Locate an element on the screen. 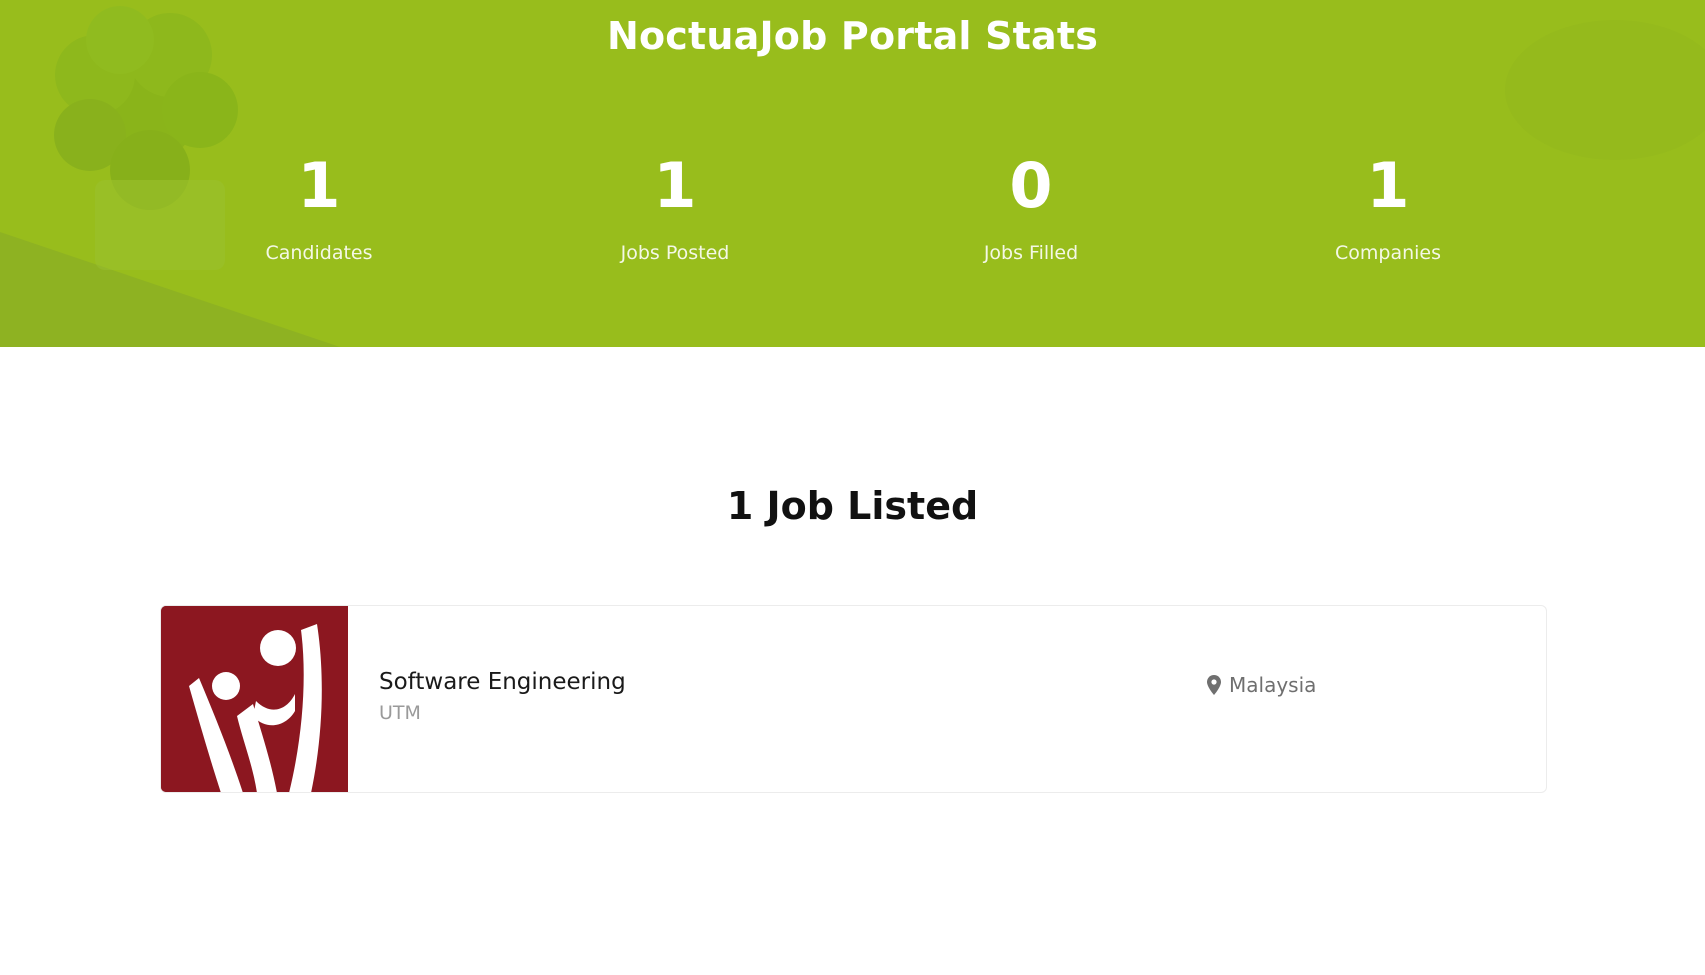  stat-jobs-filled: 0 Jobs Filled is located at coordinates (1031, 204).